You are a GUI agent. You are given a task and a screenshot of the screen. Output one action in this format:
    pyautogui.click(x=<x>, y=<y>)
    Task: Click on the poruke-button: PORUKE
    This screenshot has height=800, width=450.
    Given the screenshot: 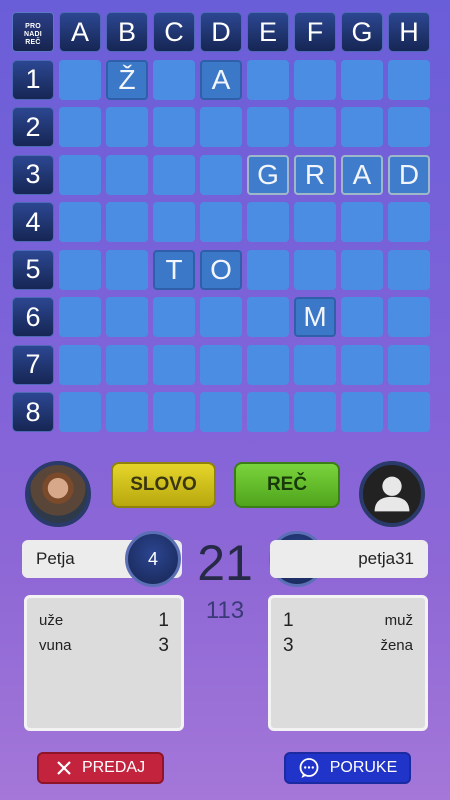 What is the action you would take?
    pyautogui.click(x=347, y=768)
    